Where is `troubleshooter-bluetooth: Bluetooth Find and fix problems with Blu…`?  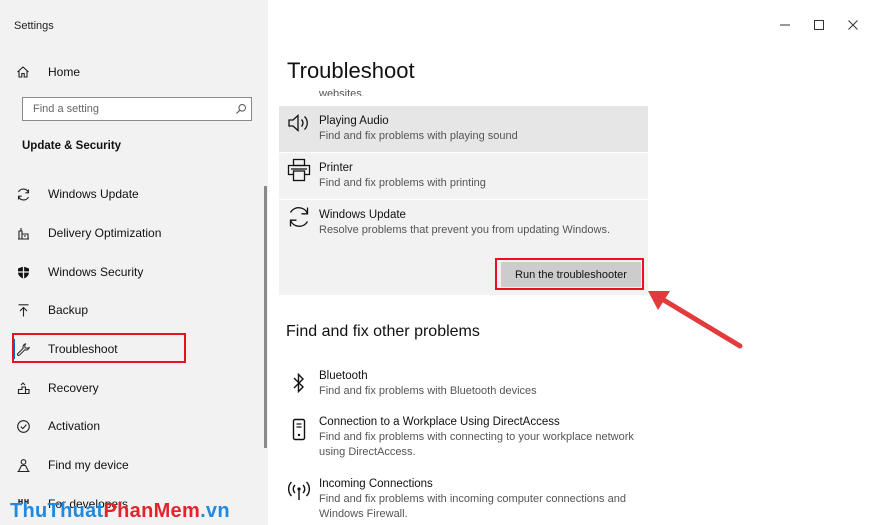 troubleshooter-bluetooth: Bluetooth Find and fix problems with Blu… is located at coordinates (469, 383).